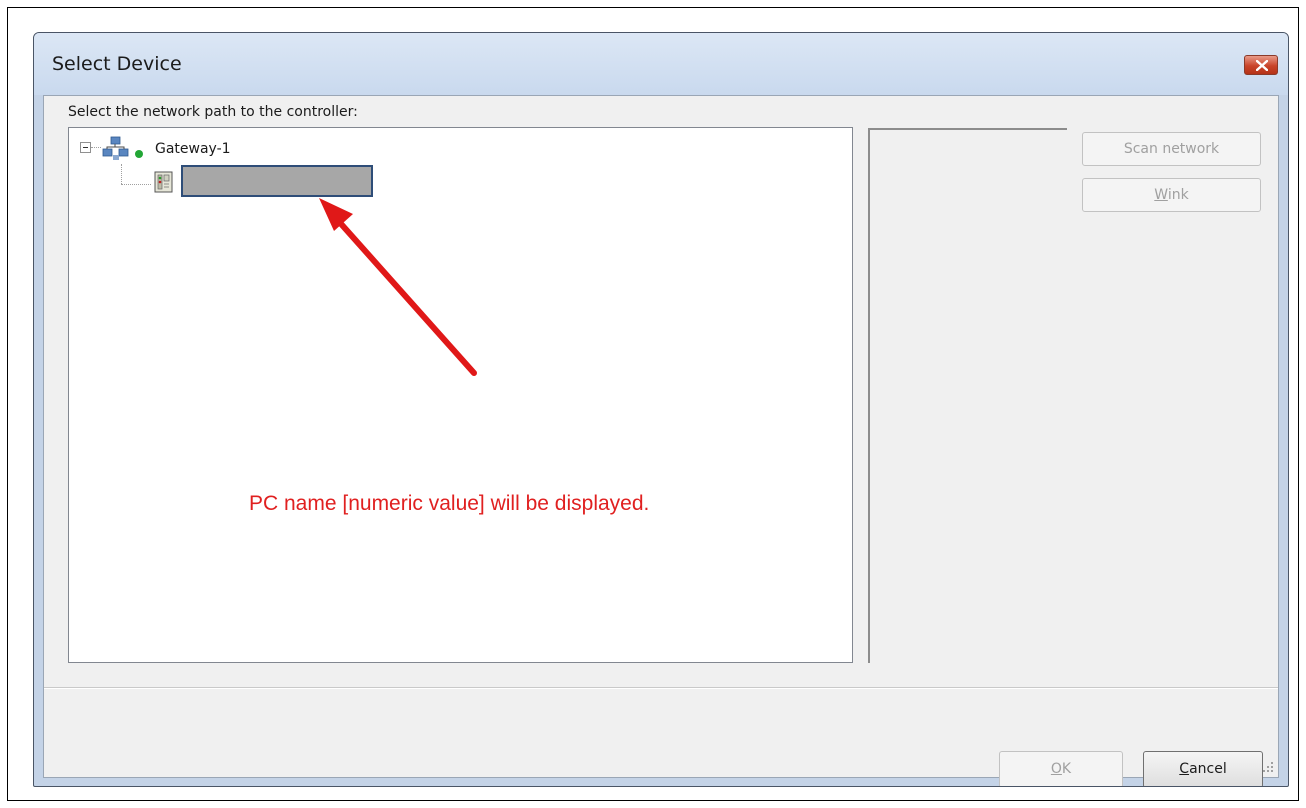 The width and height of the screenshot is (1306, 808). I want to click on gateway-label: Gateway-1, so click(193, 149).